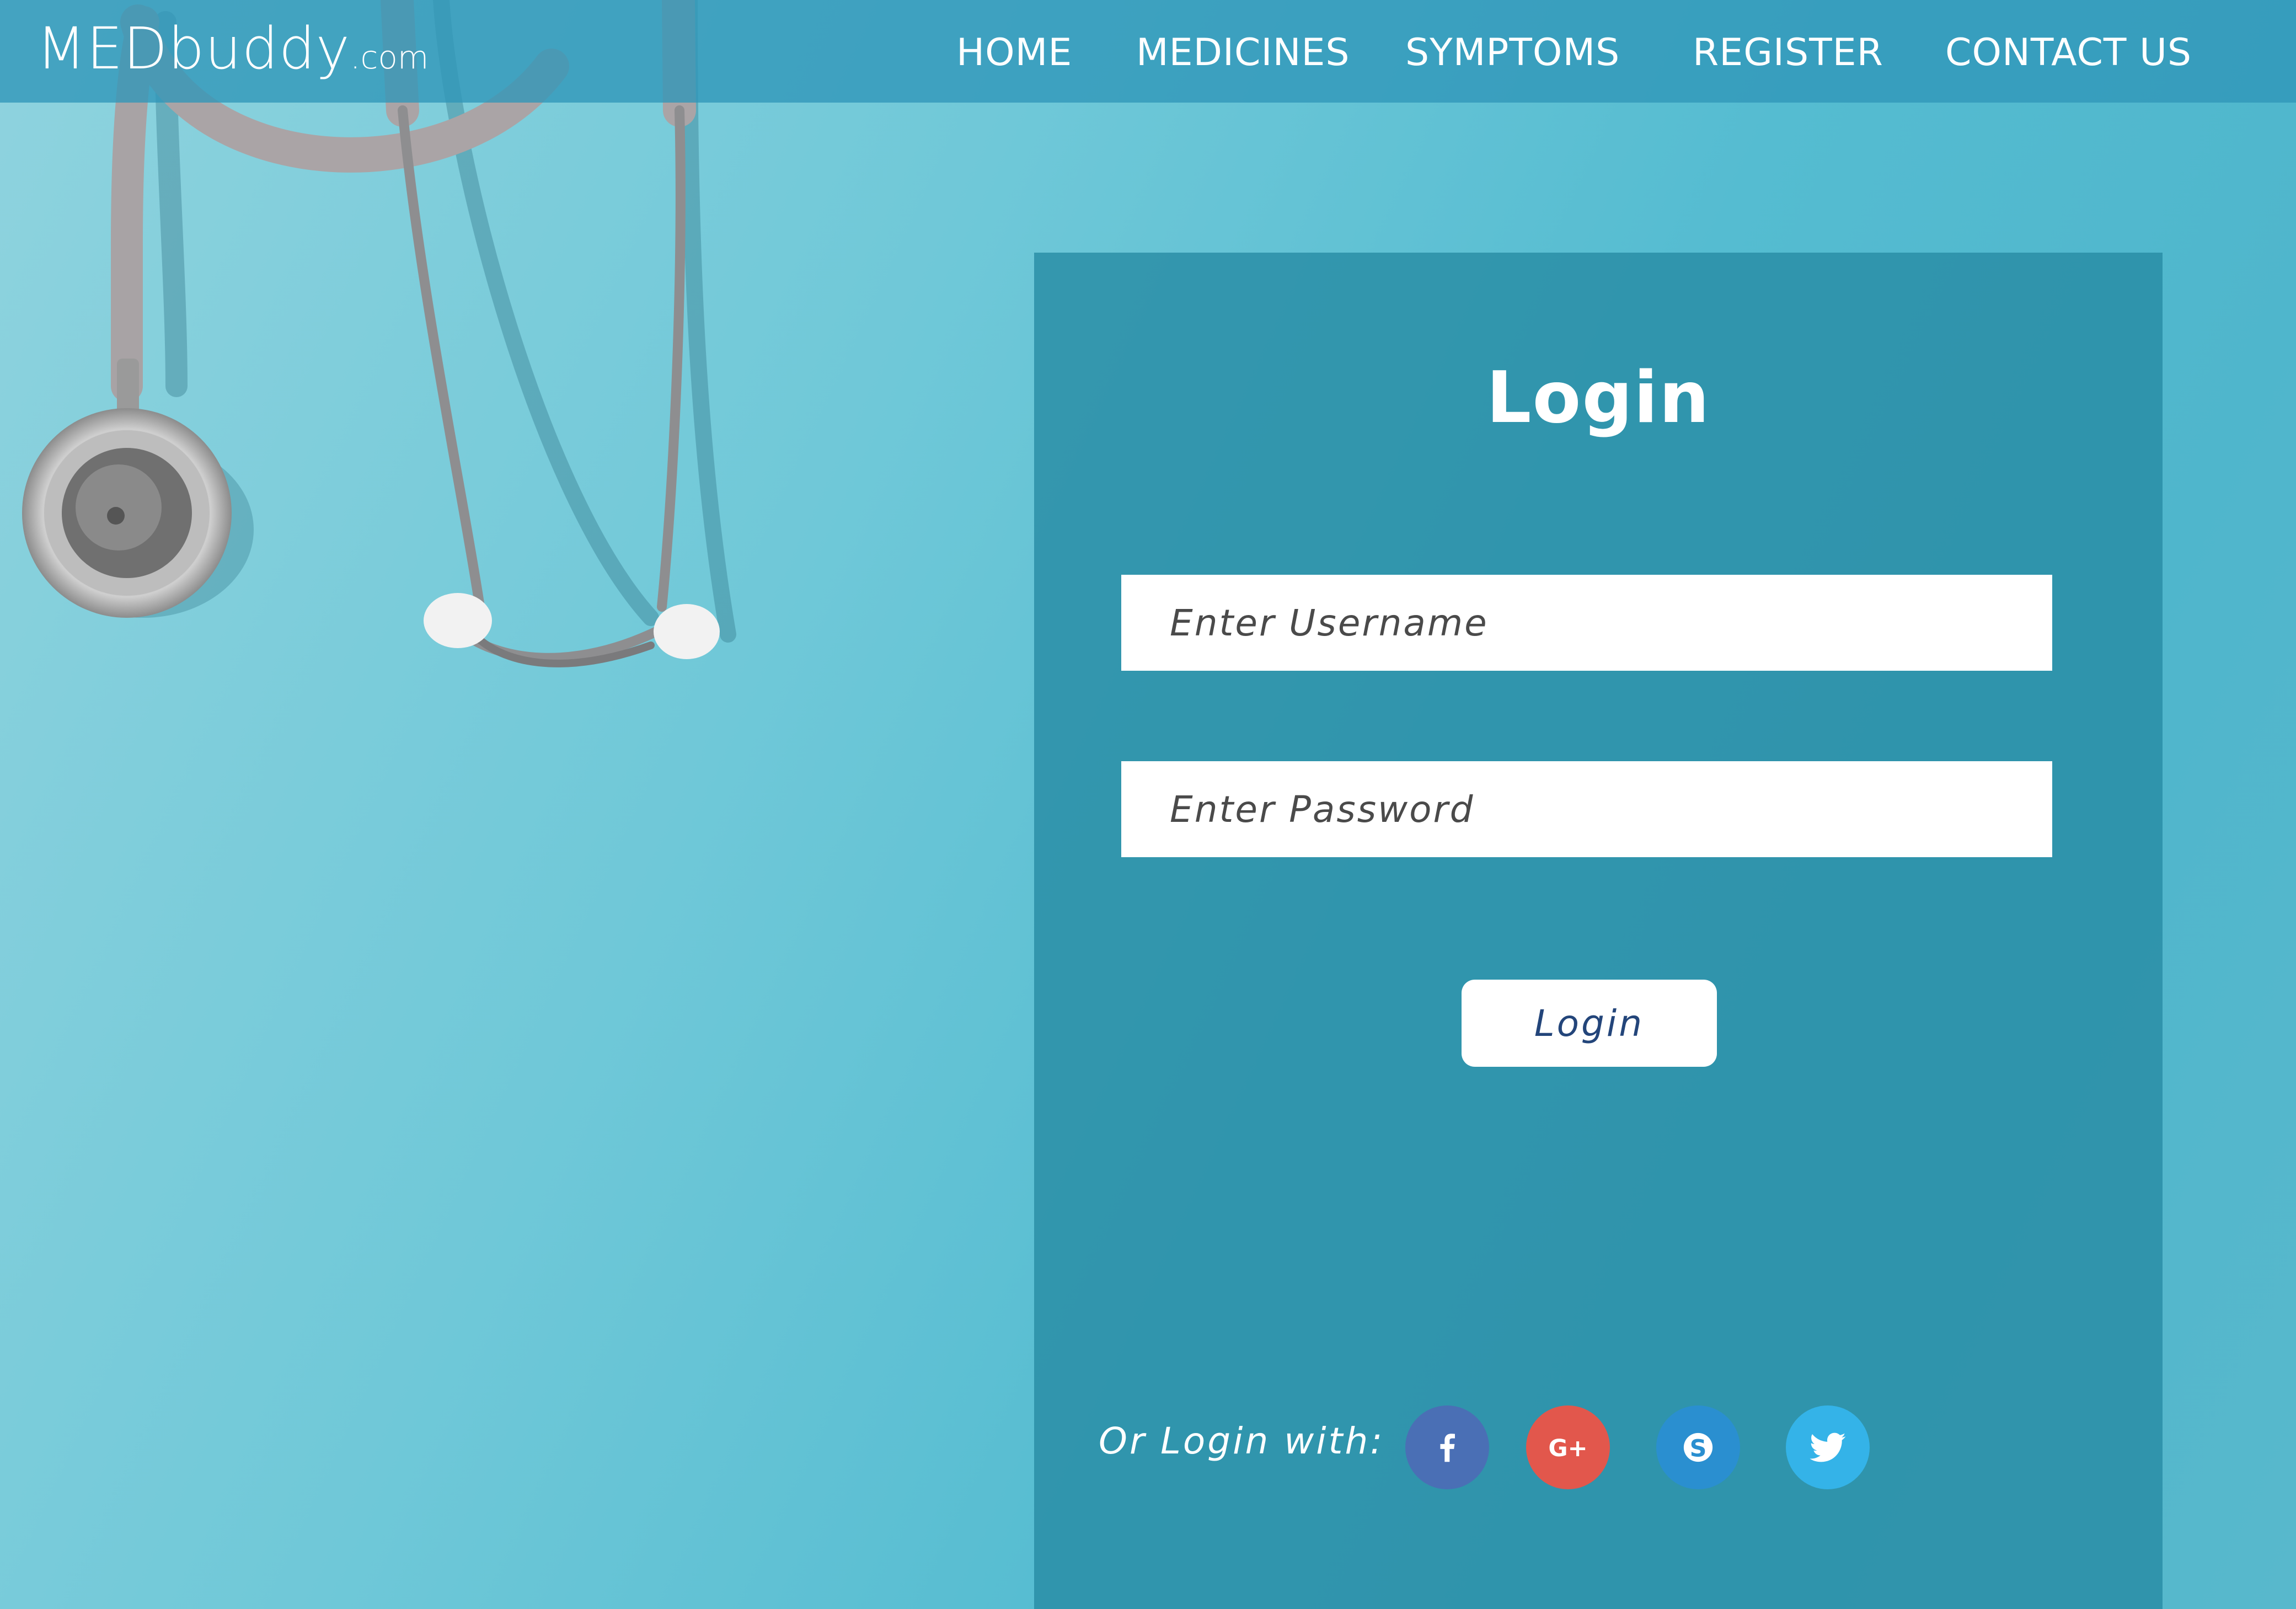 This screenshot has height=1609, width=2296. What do you see at coordinates (1586, 623) in the screenshot?
I see `username-input` at bounding box center [1586, 623].